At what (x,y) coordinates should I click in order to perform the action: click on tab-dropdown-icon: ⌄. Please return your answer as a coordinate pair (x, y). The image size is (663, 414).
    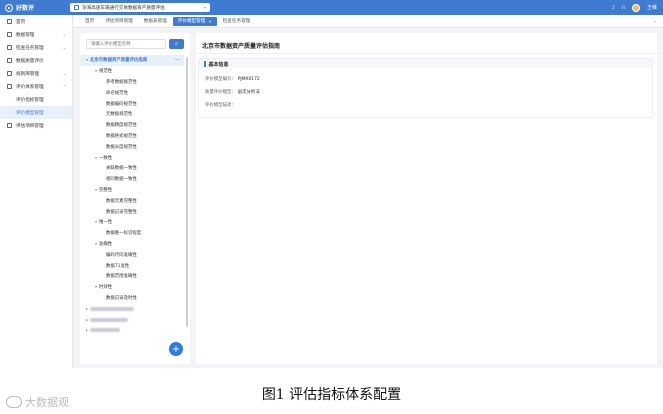
    Looking at the image, I should click on (655, 20).